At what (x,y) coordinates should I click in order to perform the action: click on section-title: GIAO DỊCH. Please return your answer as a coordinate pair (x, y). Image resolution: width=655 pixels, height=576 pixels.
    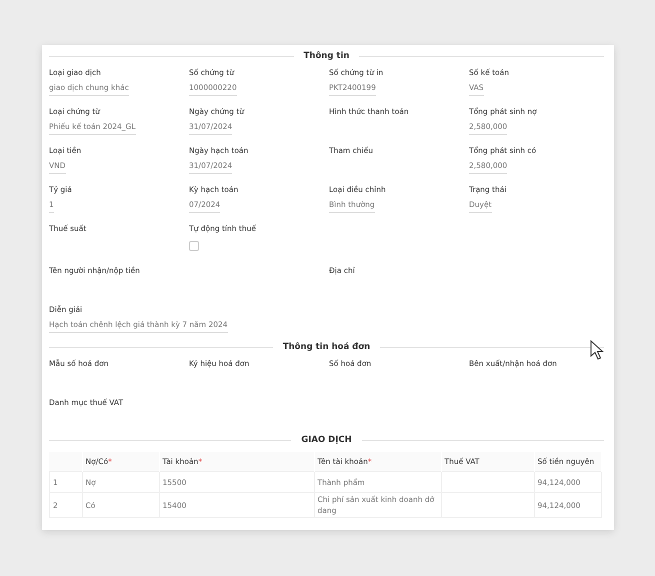
    Looking at the image, I should click on (326, 440).